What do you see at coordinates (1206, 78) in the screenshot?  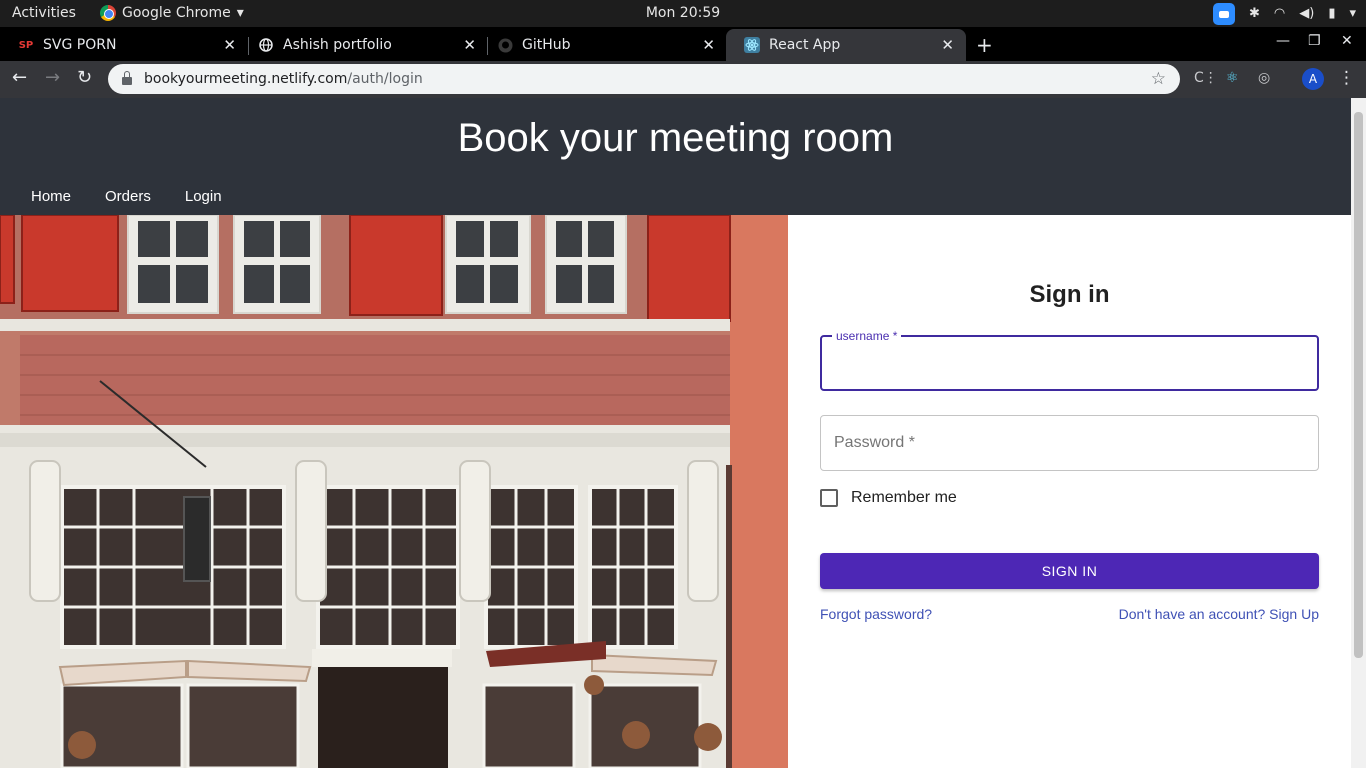 I see `extension-c-icon: C⋮` at bounding box center [1206, 78].